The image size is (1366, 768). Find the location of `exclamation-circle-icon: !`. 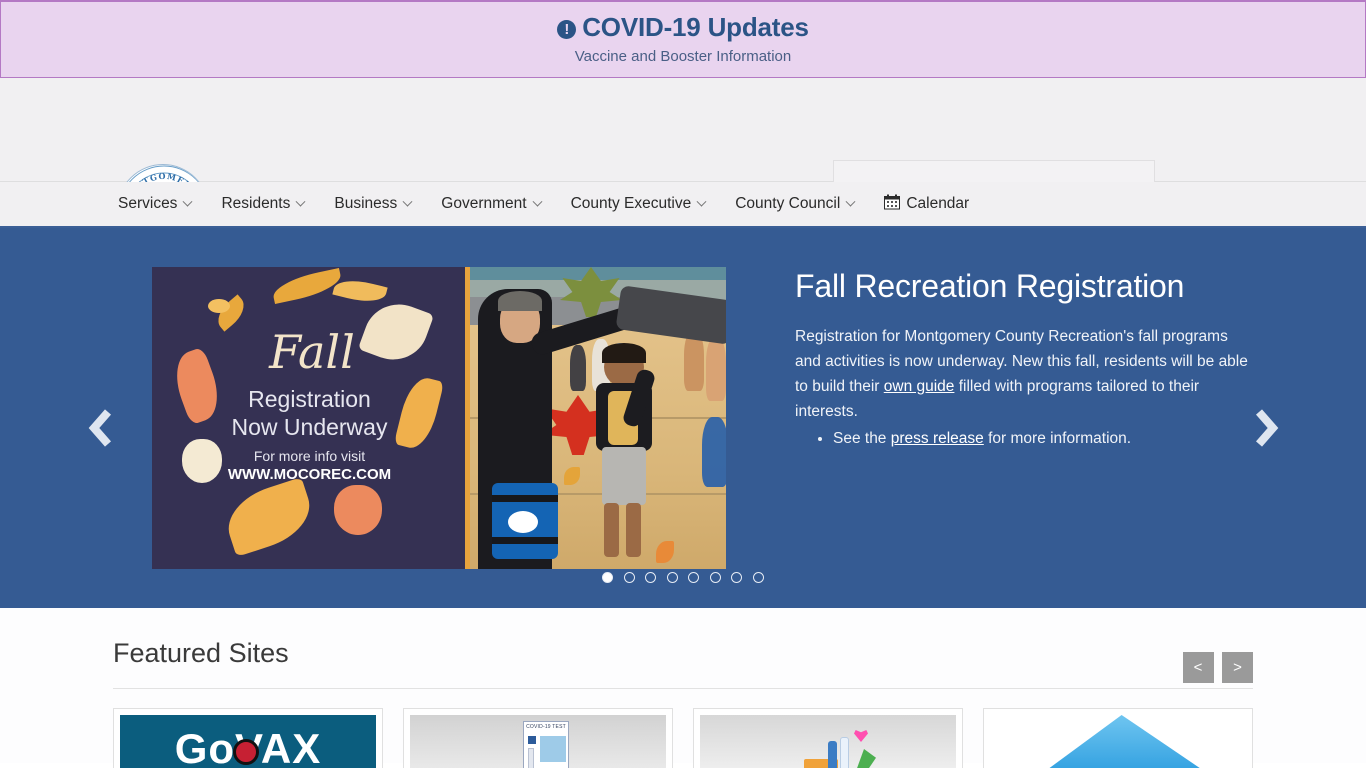

exclamation-circle-icon: ! is located at coordinates (567, 29).